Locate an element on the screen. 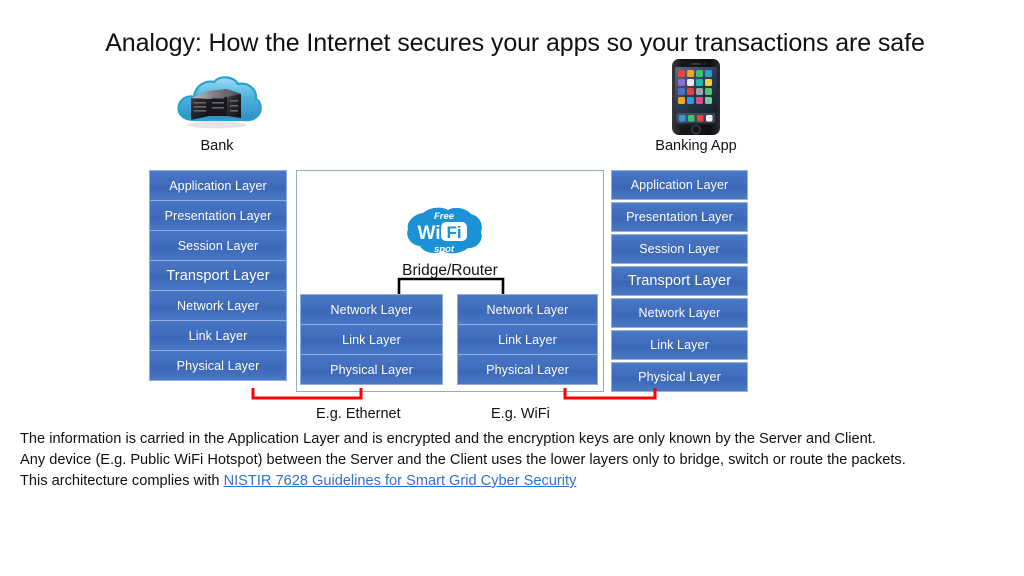 This screenshot has height=576, width=1024. svg-text: spot is located at coordinates (444, 249).